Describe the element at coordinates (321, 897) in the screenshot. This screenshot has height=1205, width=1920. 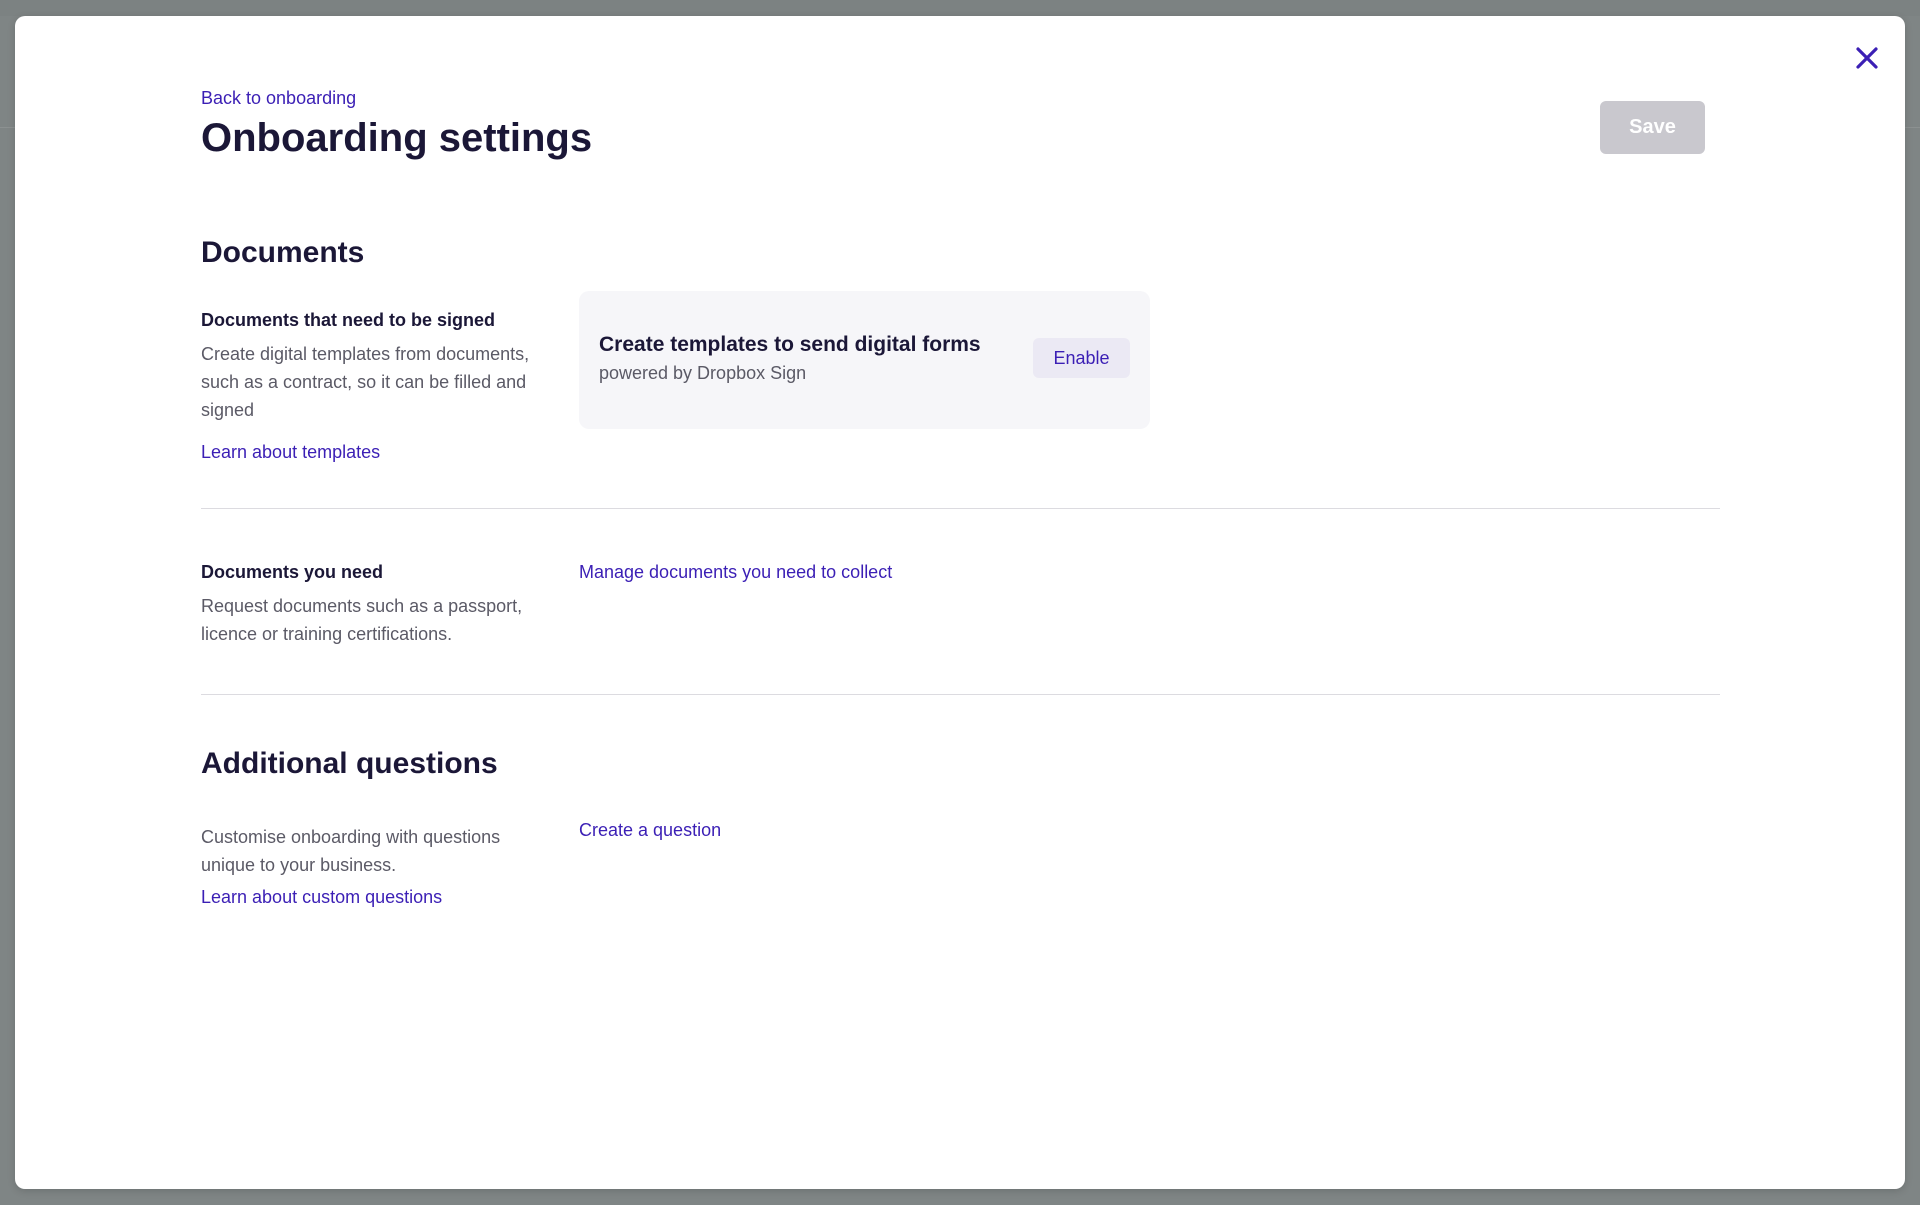
I see `learn-about-custom-questions-link: Learn about custom questions` at that location.